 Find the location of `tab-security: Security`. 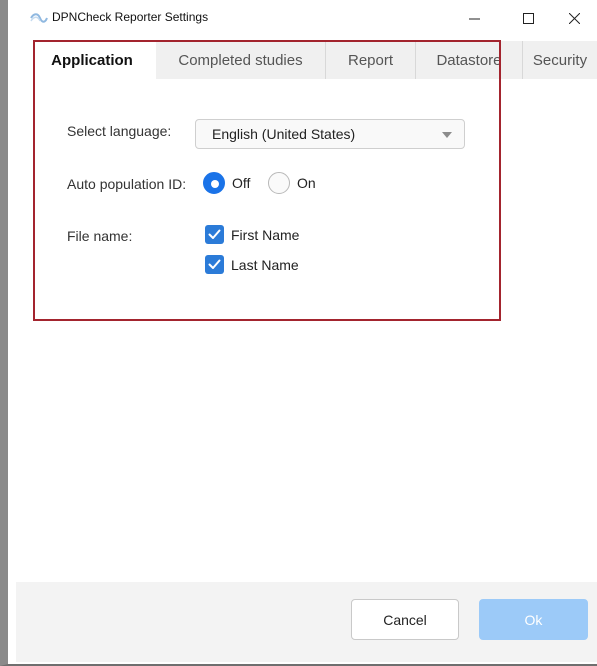

tab-security: Security is located at coordinates (560, 60).